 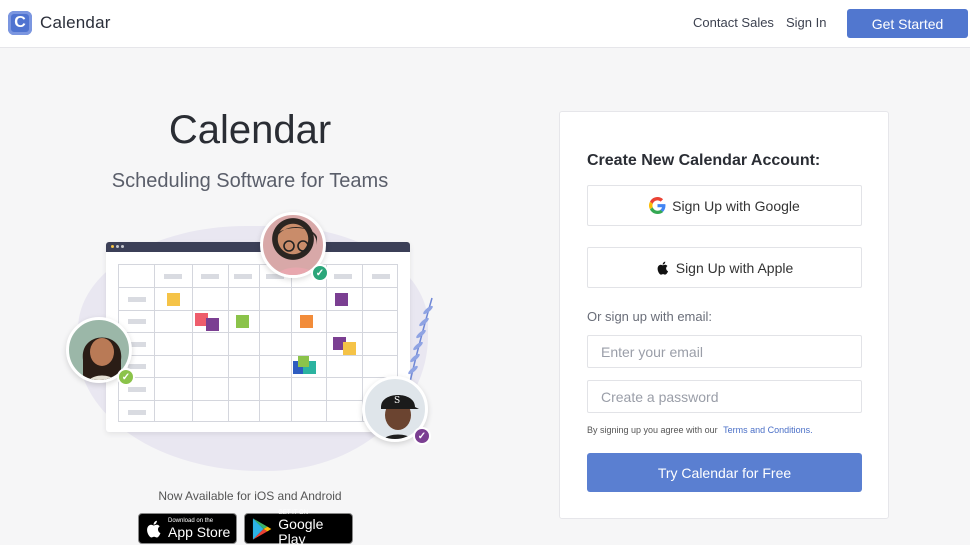 What do you see at coordinates (724, 396) in the screenshot?
I see `password-input` at bounding box center [724, 396].